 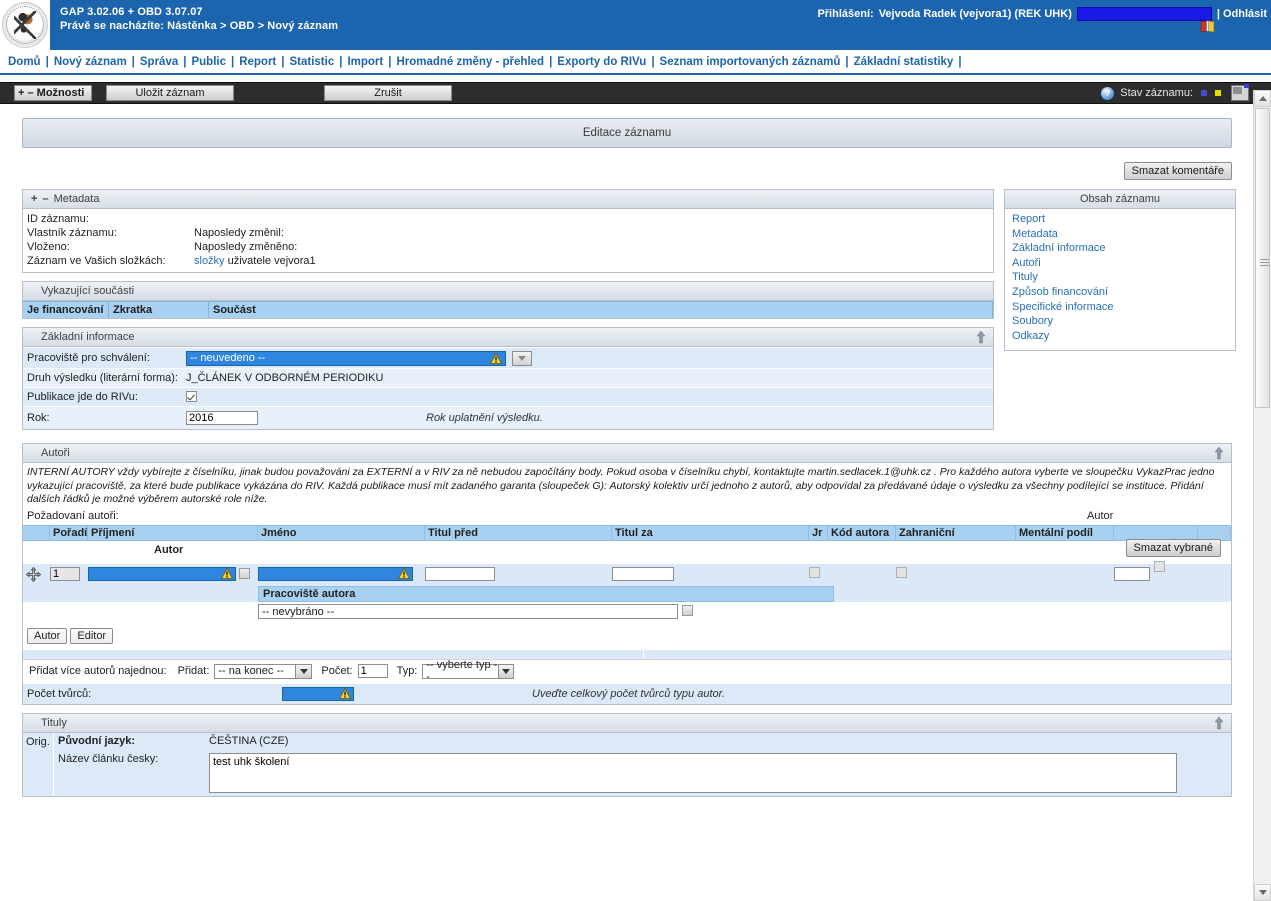 I want to click on pocet-tvurcu-field, so click(x=318, y=693).